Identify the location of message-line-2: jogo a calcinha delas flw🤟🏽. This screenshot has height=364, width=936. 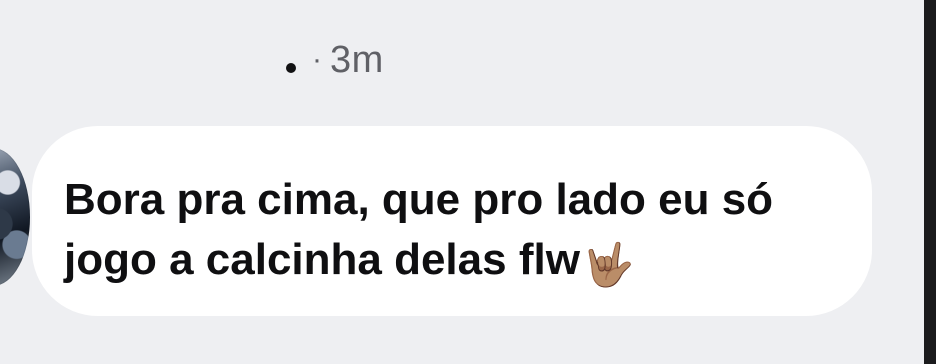
(448, 260).